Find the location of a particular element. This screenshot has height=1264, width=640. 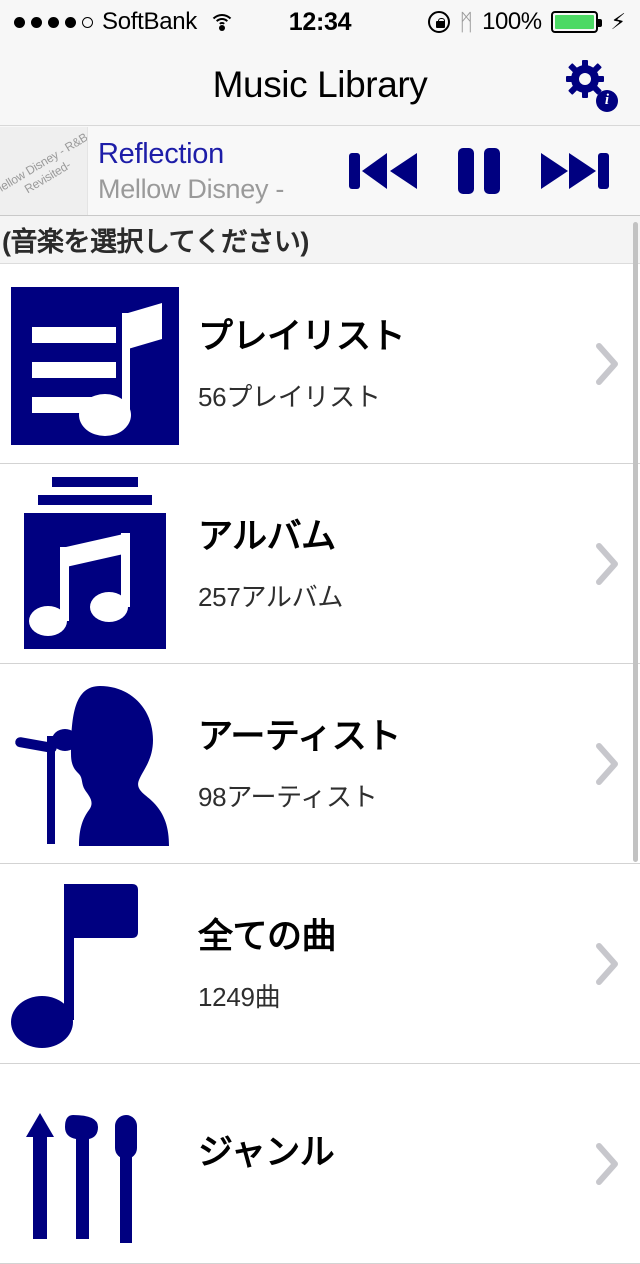

list-item-title: アルバム is located at coordinates (267, 536).